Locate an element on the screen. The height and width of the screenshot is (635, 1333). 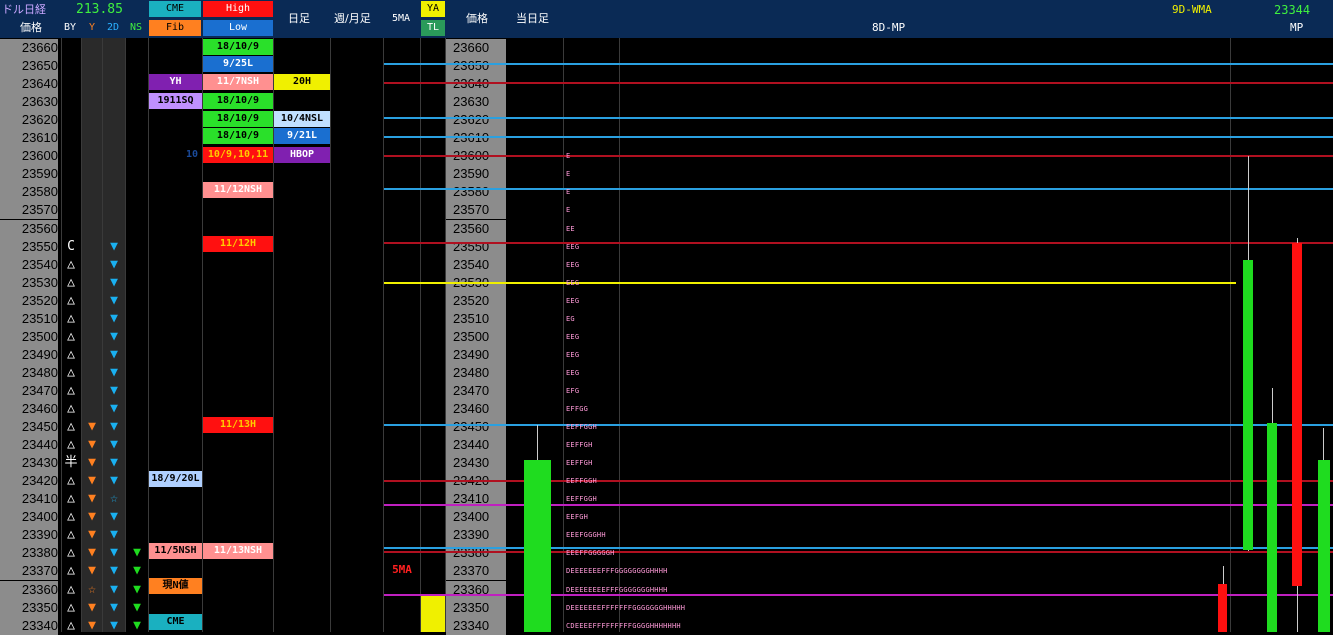
price-cell: 23380 is located at coordinates (29, 553).